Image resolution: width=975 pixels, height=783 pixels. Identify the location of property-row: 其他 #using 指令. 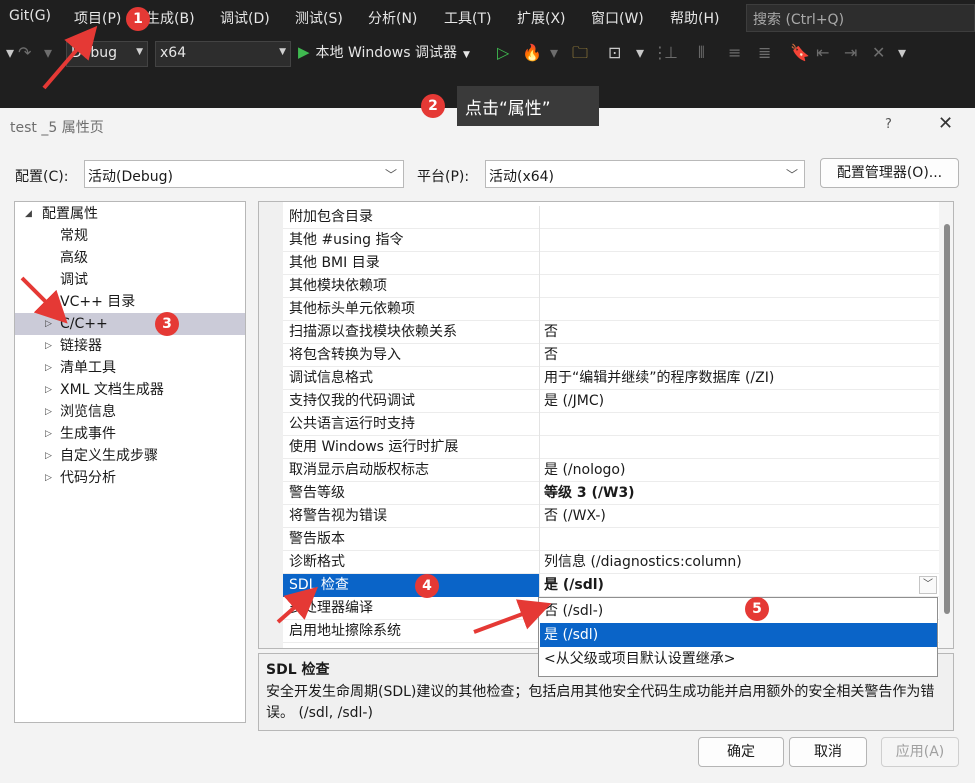
(611, 240).